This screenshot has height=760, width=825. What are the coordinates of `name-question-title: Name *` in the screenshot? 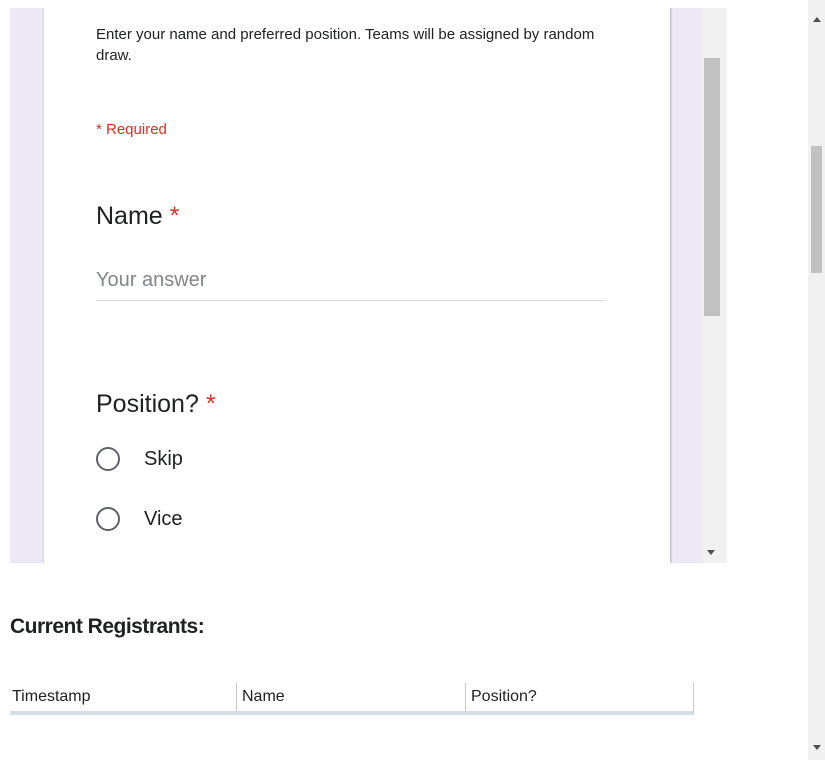 It's located at (137, 216).